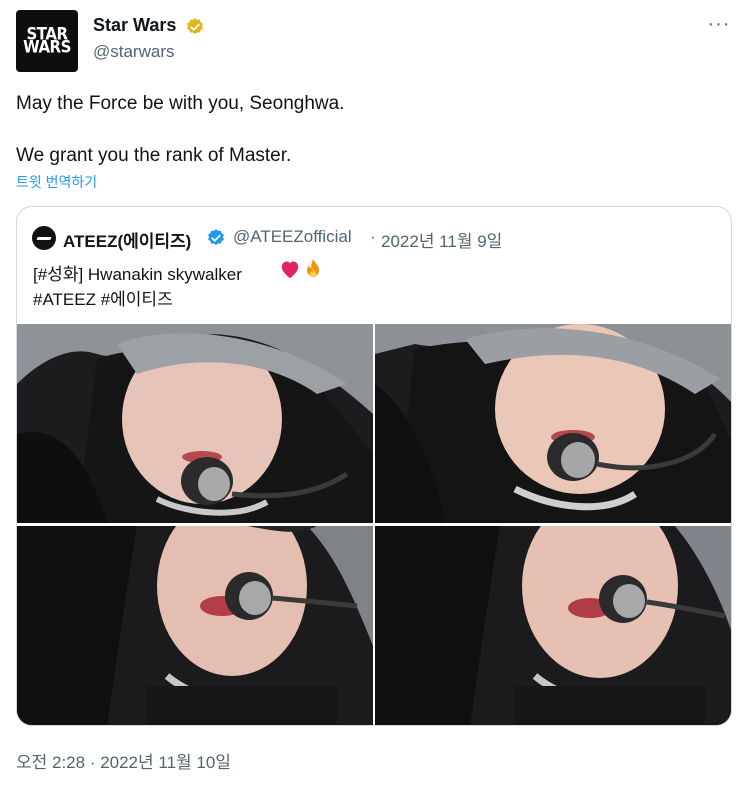  Describe the element at coordinates (292, 236) in the screenshot. I see `quoted-author-handle: @ATEEZofficial` at that location.